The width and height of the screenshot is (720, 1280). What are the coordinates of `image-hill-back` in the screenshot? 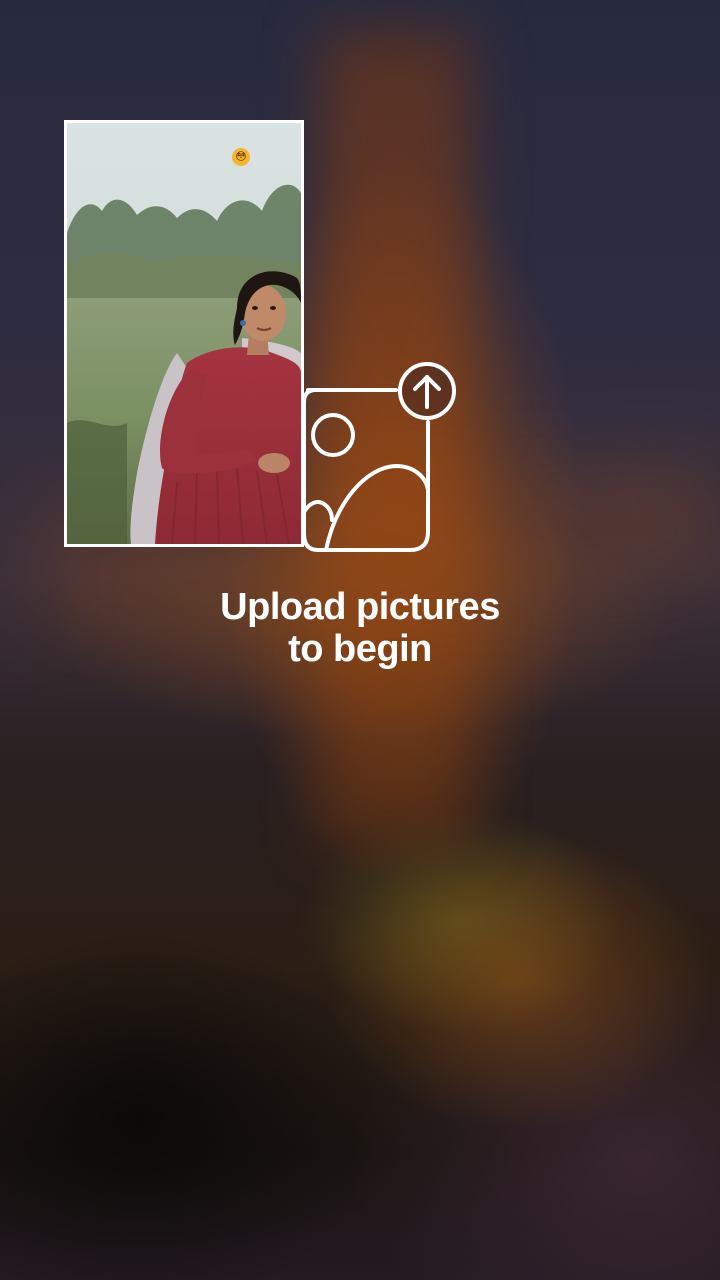 It's located at (318, 511).